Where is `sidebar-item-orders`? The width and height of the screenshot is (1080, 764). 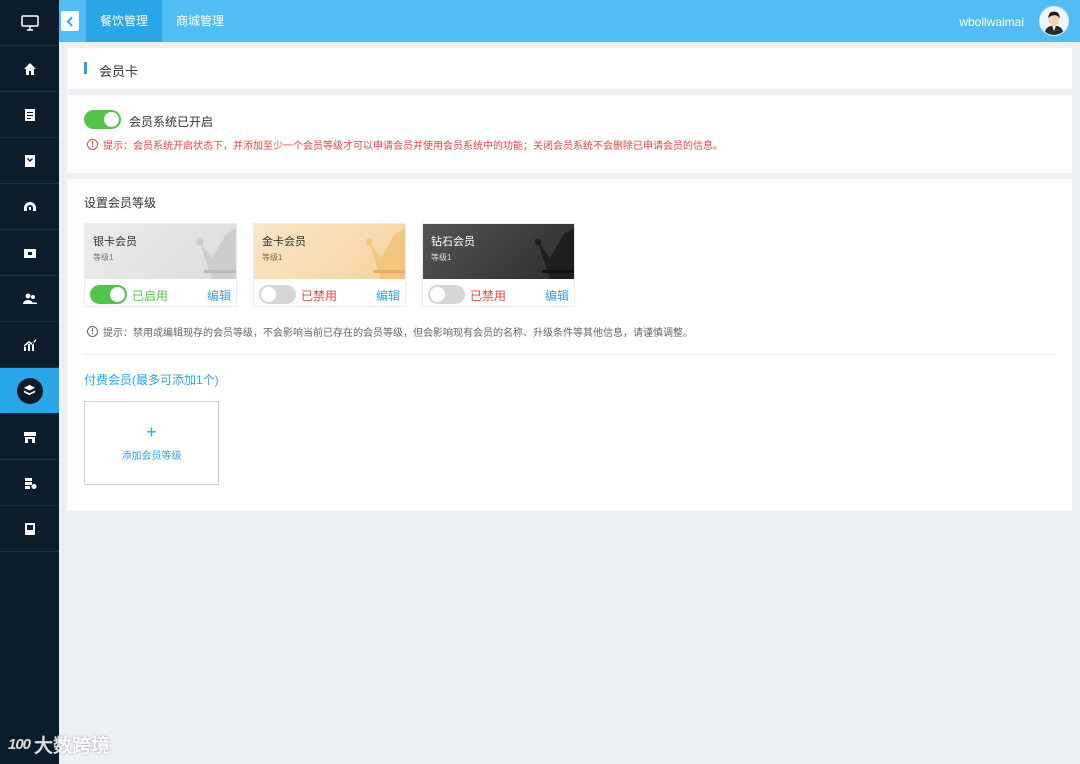 sidebar-item-orders is located at coordinates (29, 115).